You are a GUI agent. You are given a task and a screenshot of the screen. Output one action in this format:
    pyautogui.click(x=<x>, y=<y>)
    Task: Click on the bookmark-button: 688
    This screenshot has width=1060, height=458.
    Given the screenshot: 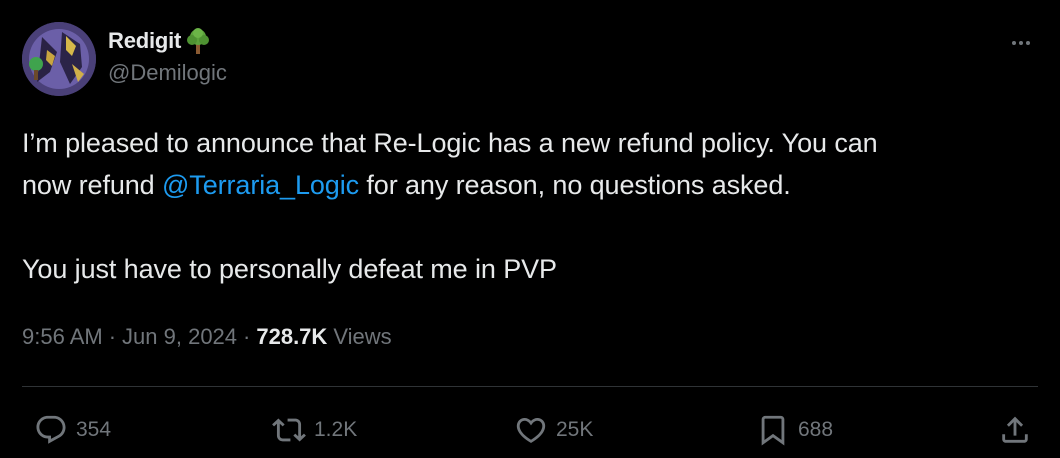 What is the action you would take?
    pyautogui.click(x=794, y=430)
    